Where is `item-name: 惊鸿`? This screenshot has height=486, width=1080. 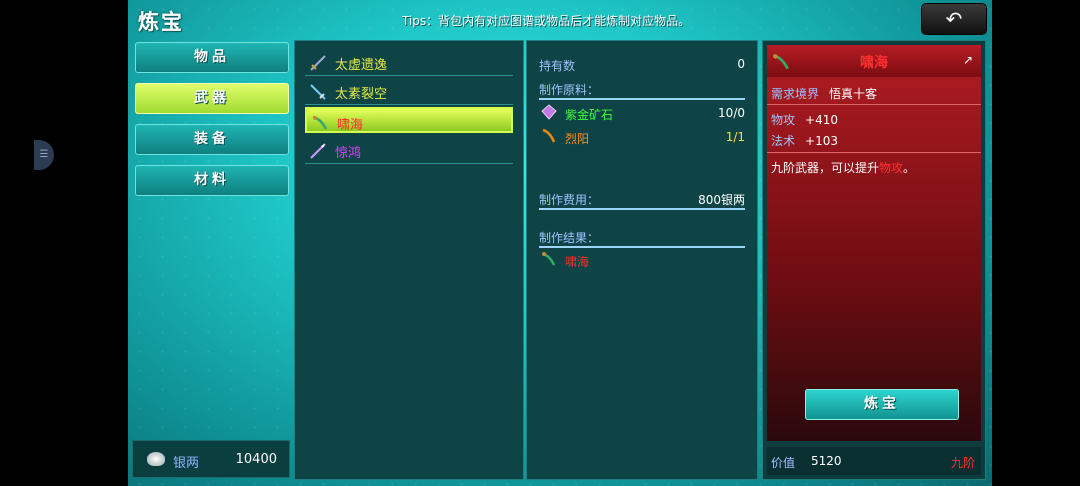
item-name: 惊鸿 is located at coordinates (348, 153).